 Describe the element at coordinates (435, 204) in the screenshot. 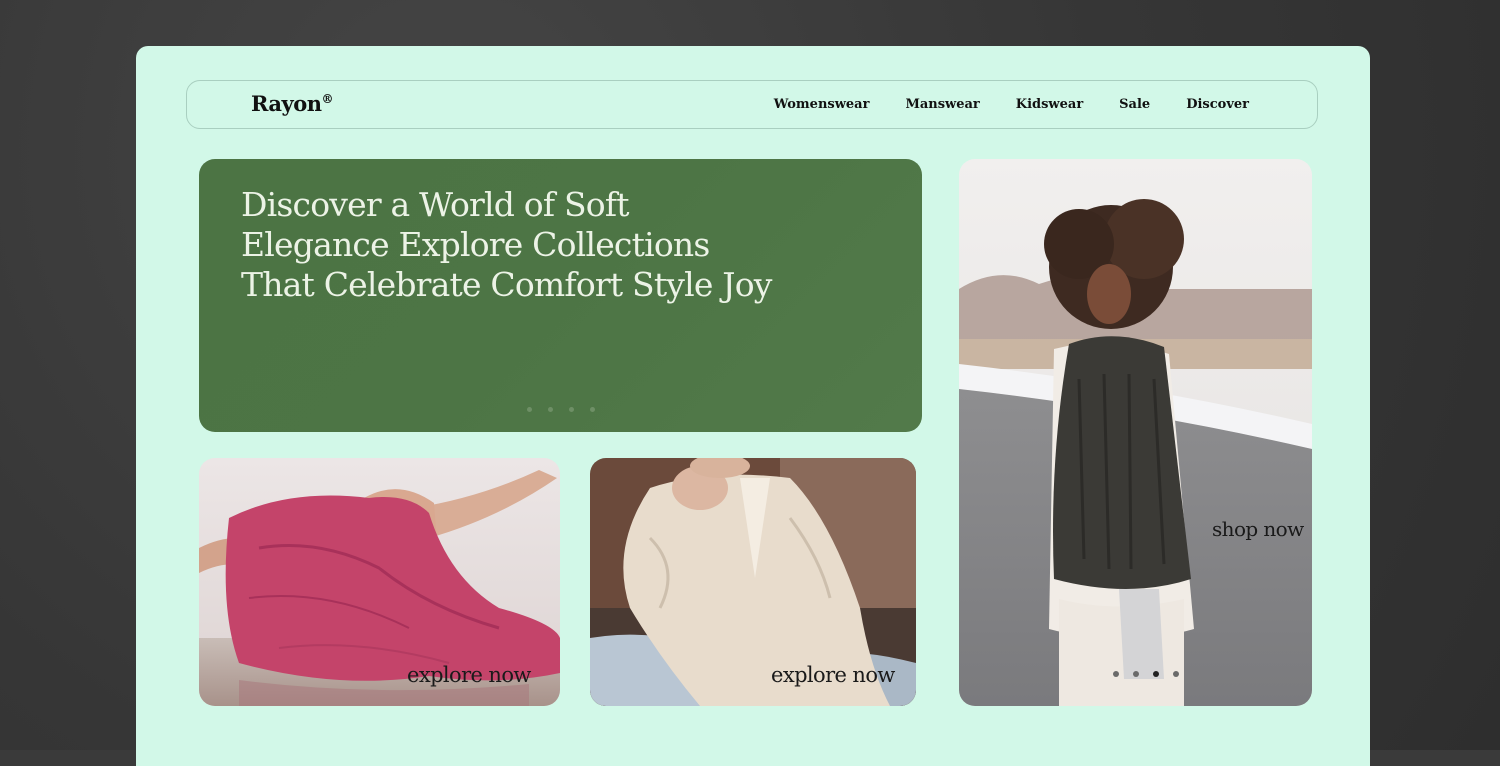

I see `hero-title-line-1: Discover a World of Soft` at that location.